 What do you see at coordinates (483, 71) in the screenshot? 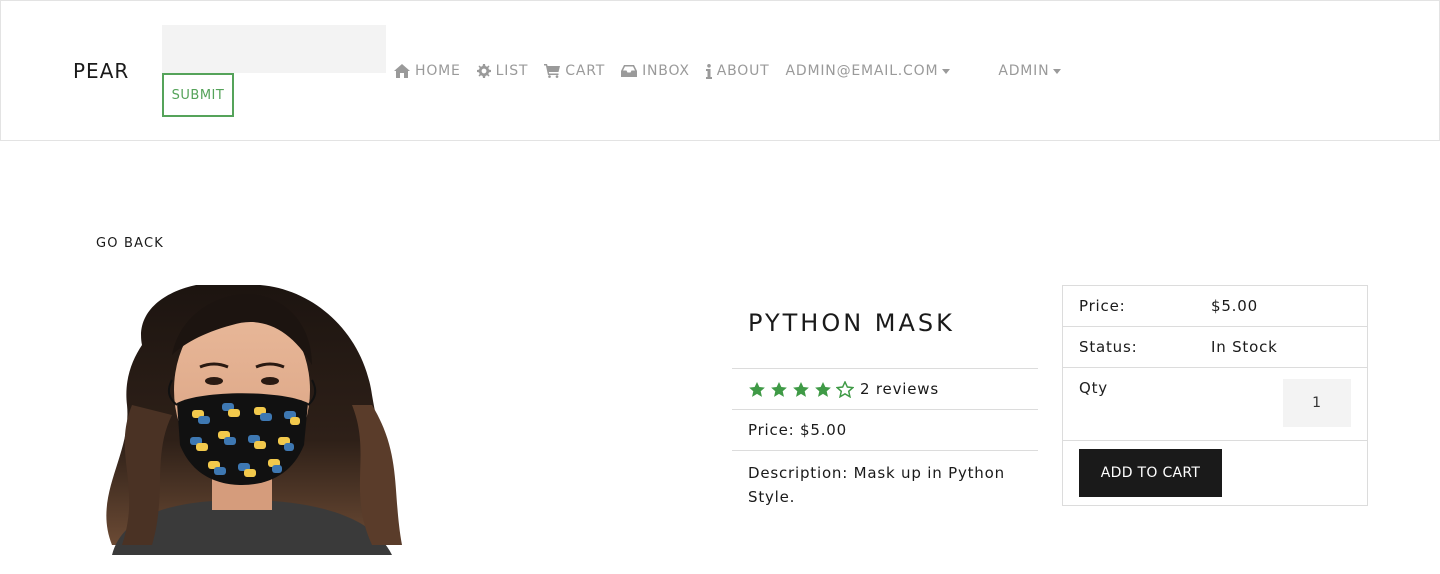
I see `gear-icon` at bounding box center [483, 71].